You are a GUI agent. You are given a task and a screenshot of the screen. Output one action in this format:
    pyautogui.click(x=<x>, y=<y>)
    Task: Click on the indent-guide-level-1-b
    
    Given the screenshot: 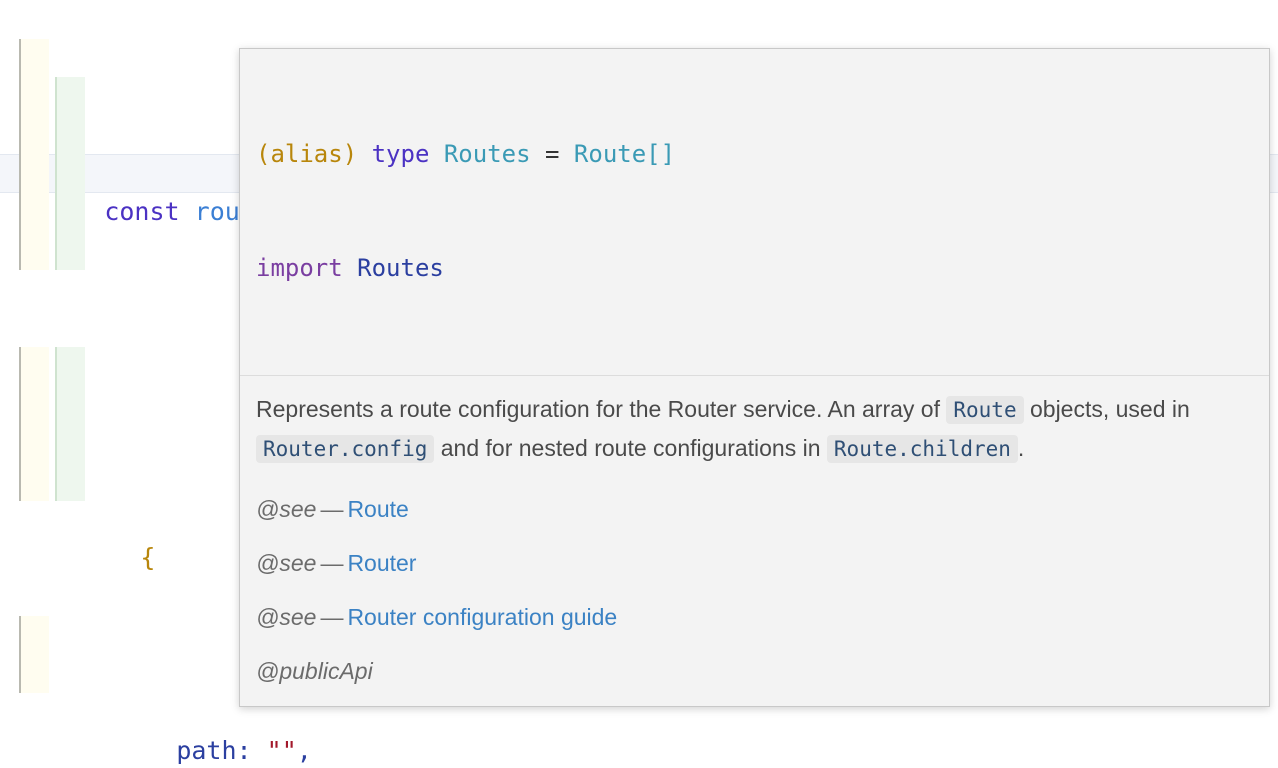 What is the action you would take?
    pyautogui.click(x=20, y=423)
    